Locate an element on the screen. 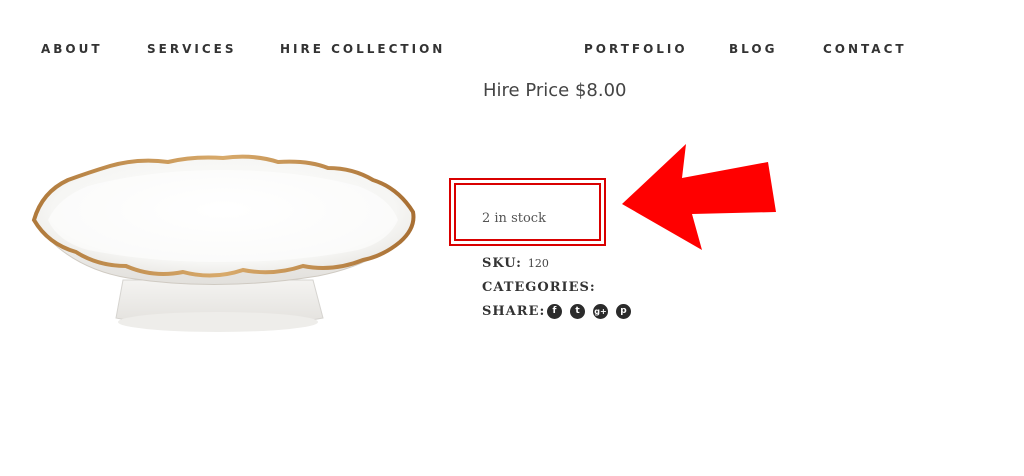 The width and height of the screenshot is (1024, 476). share-label: SHARE: is located at coordinates (514, 311).